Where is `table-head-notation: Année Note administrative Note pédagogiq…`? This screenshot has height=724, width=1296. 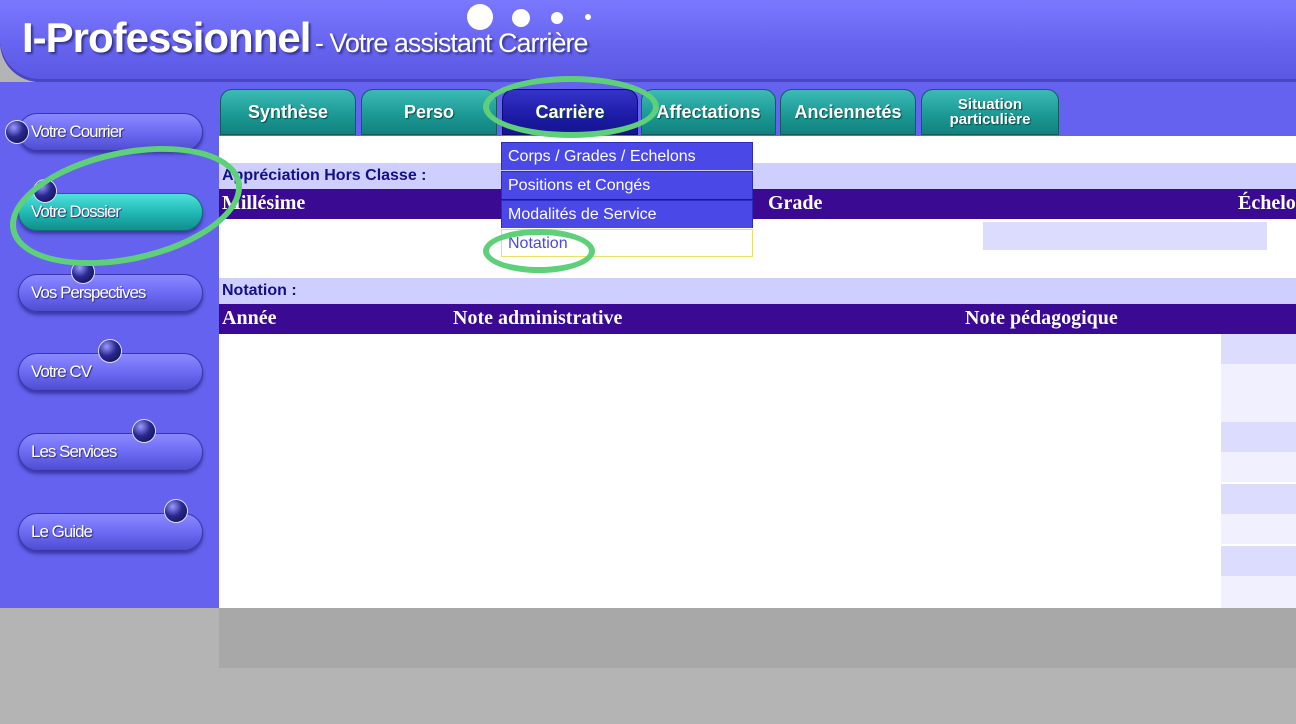
table-head-notation: Année Note administrative Note pédagogiq… is located at coordinates (757, 319).